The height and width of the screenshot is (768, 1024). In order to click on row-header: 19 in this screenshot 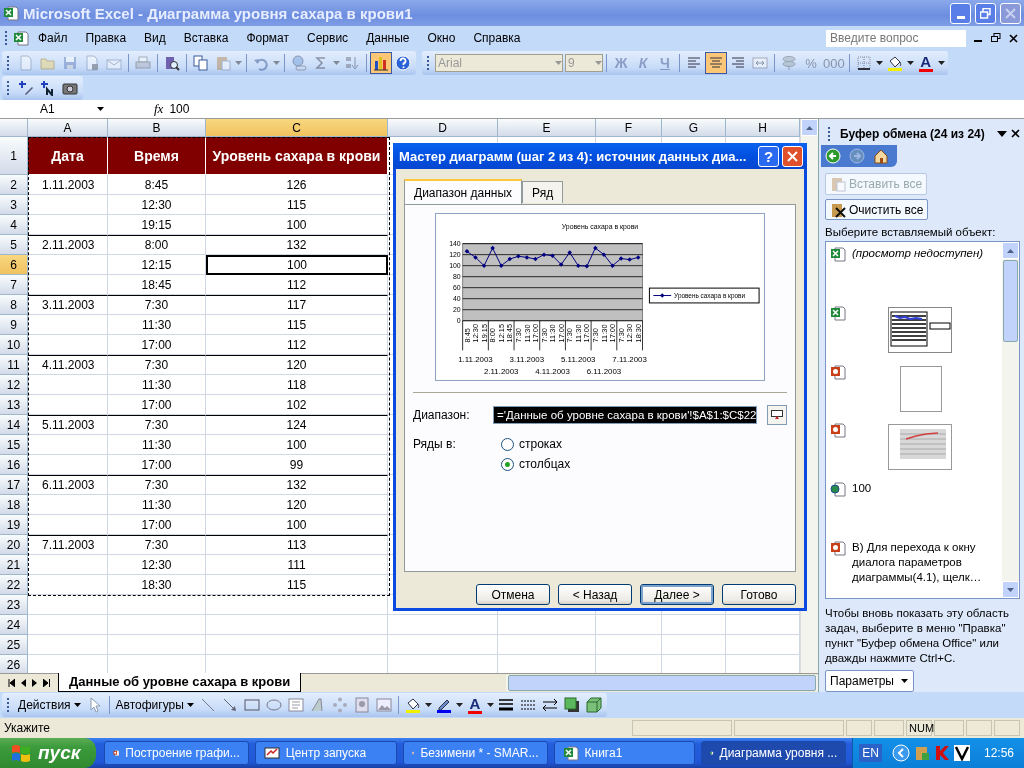, I will do `click(14, 525)`.